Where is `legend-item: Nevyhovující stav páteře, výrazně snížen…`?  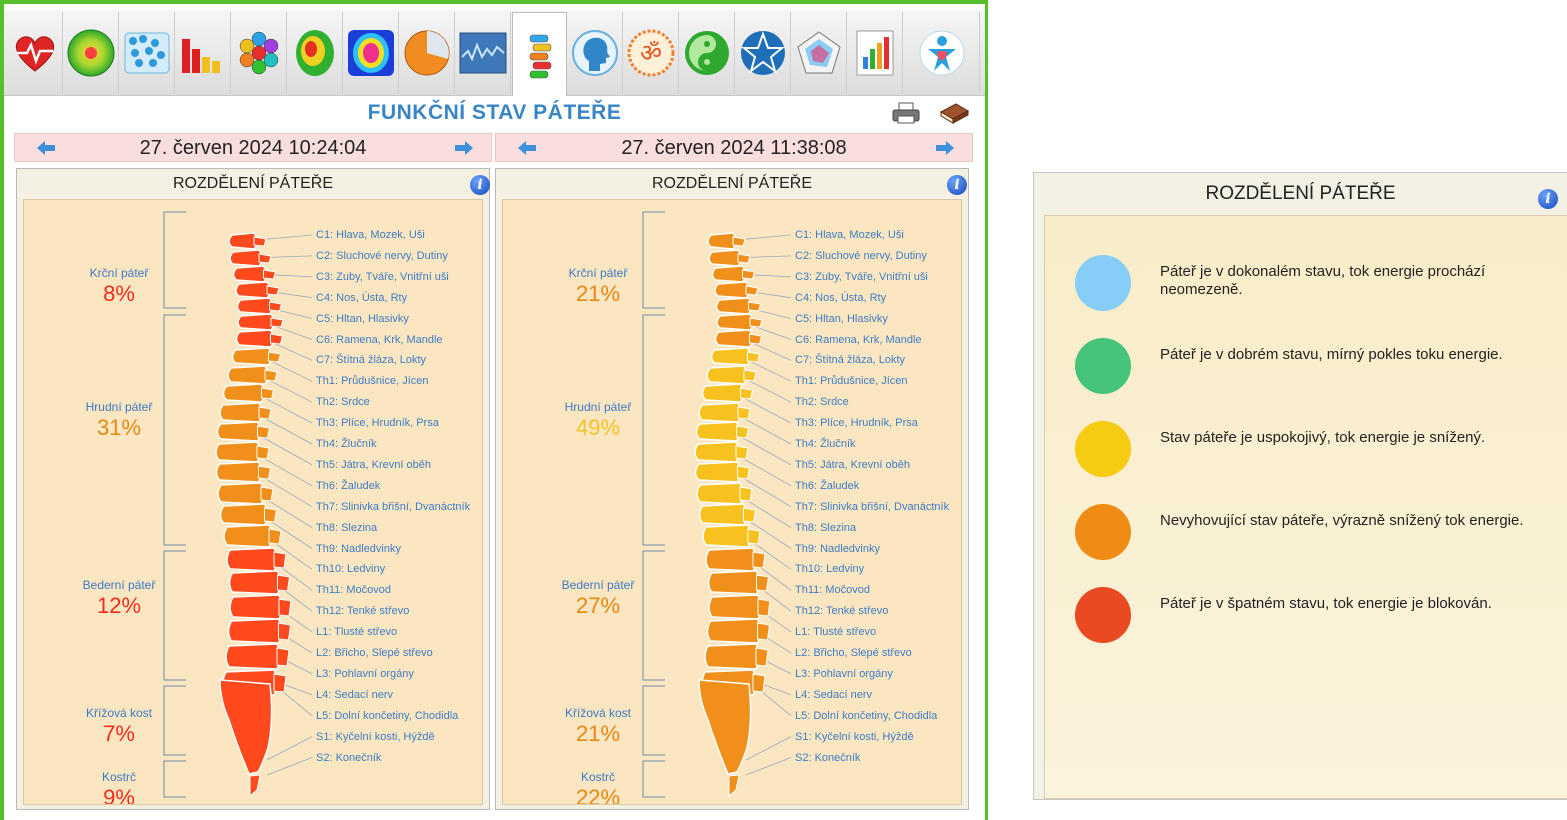
legend-item: Nevyhovující stav páteře, výrazně snížen… is located at coordinates (1295, 532).